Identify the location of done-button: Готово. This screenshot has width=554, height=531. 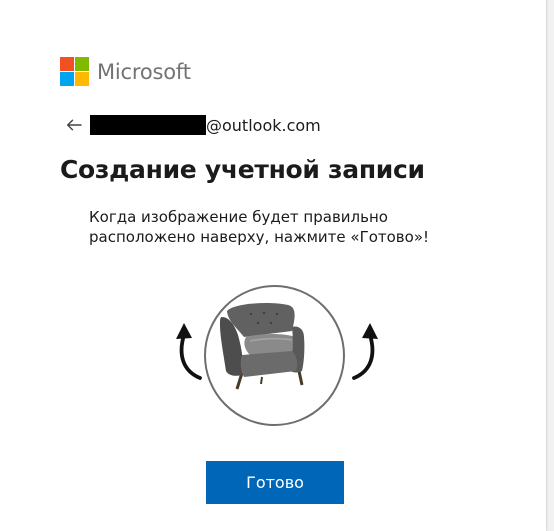
(275, 482).